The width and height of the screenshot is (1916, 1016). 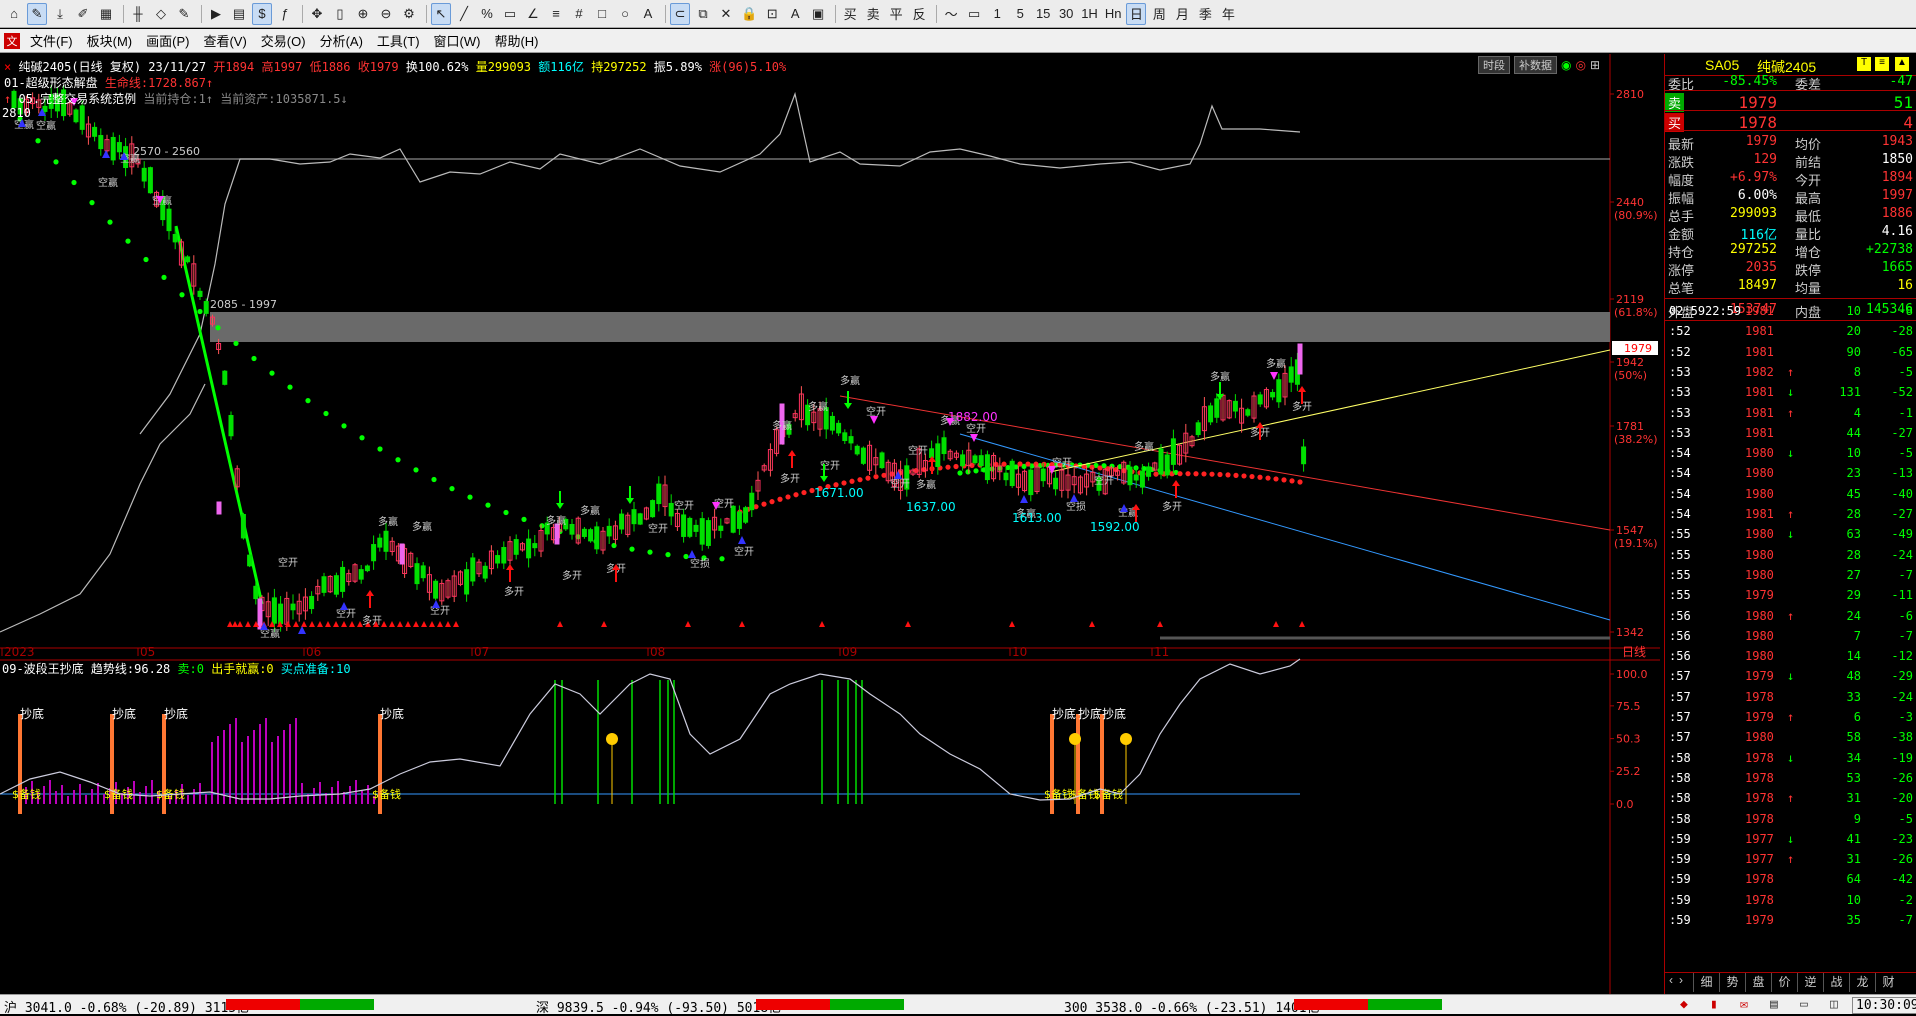 What do you see at coordinates (457, 40) in the screenshot?
I see `menu-window: 窗口(W)` at bounding box center [457, 40].